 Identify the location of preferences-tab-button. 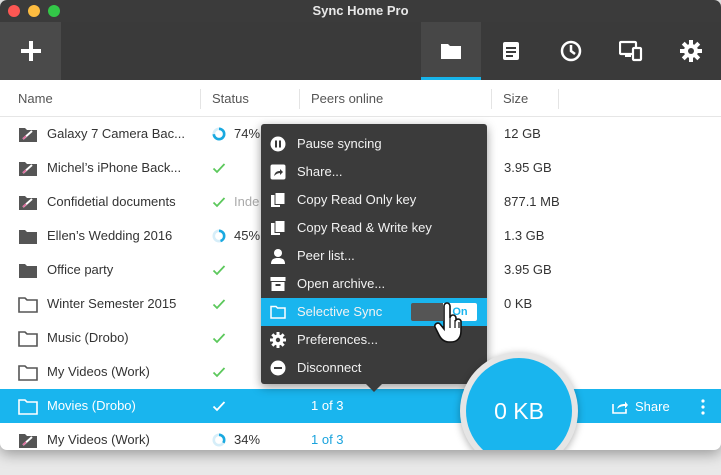
(691, 51).